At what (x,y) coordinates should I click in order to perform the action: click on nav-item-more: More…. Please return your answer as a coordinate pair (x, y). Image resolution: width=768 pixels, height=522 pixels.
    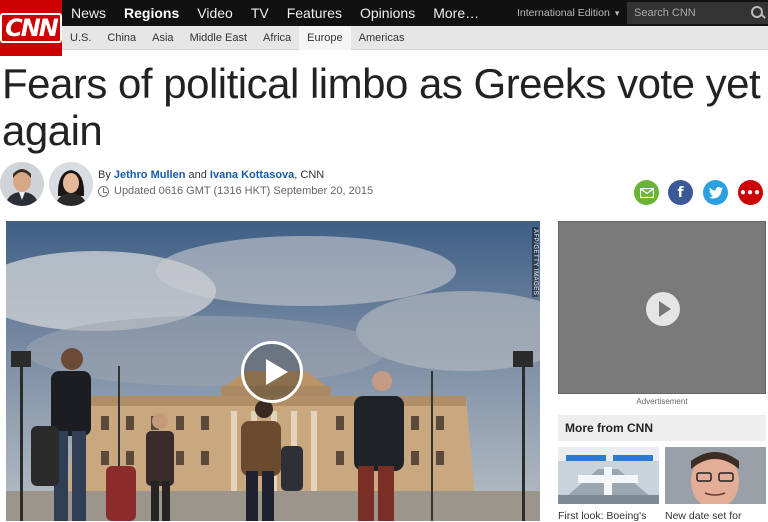
    Looking at the image, I should click on (456, 13).